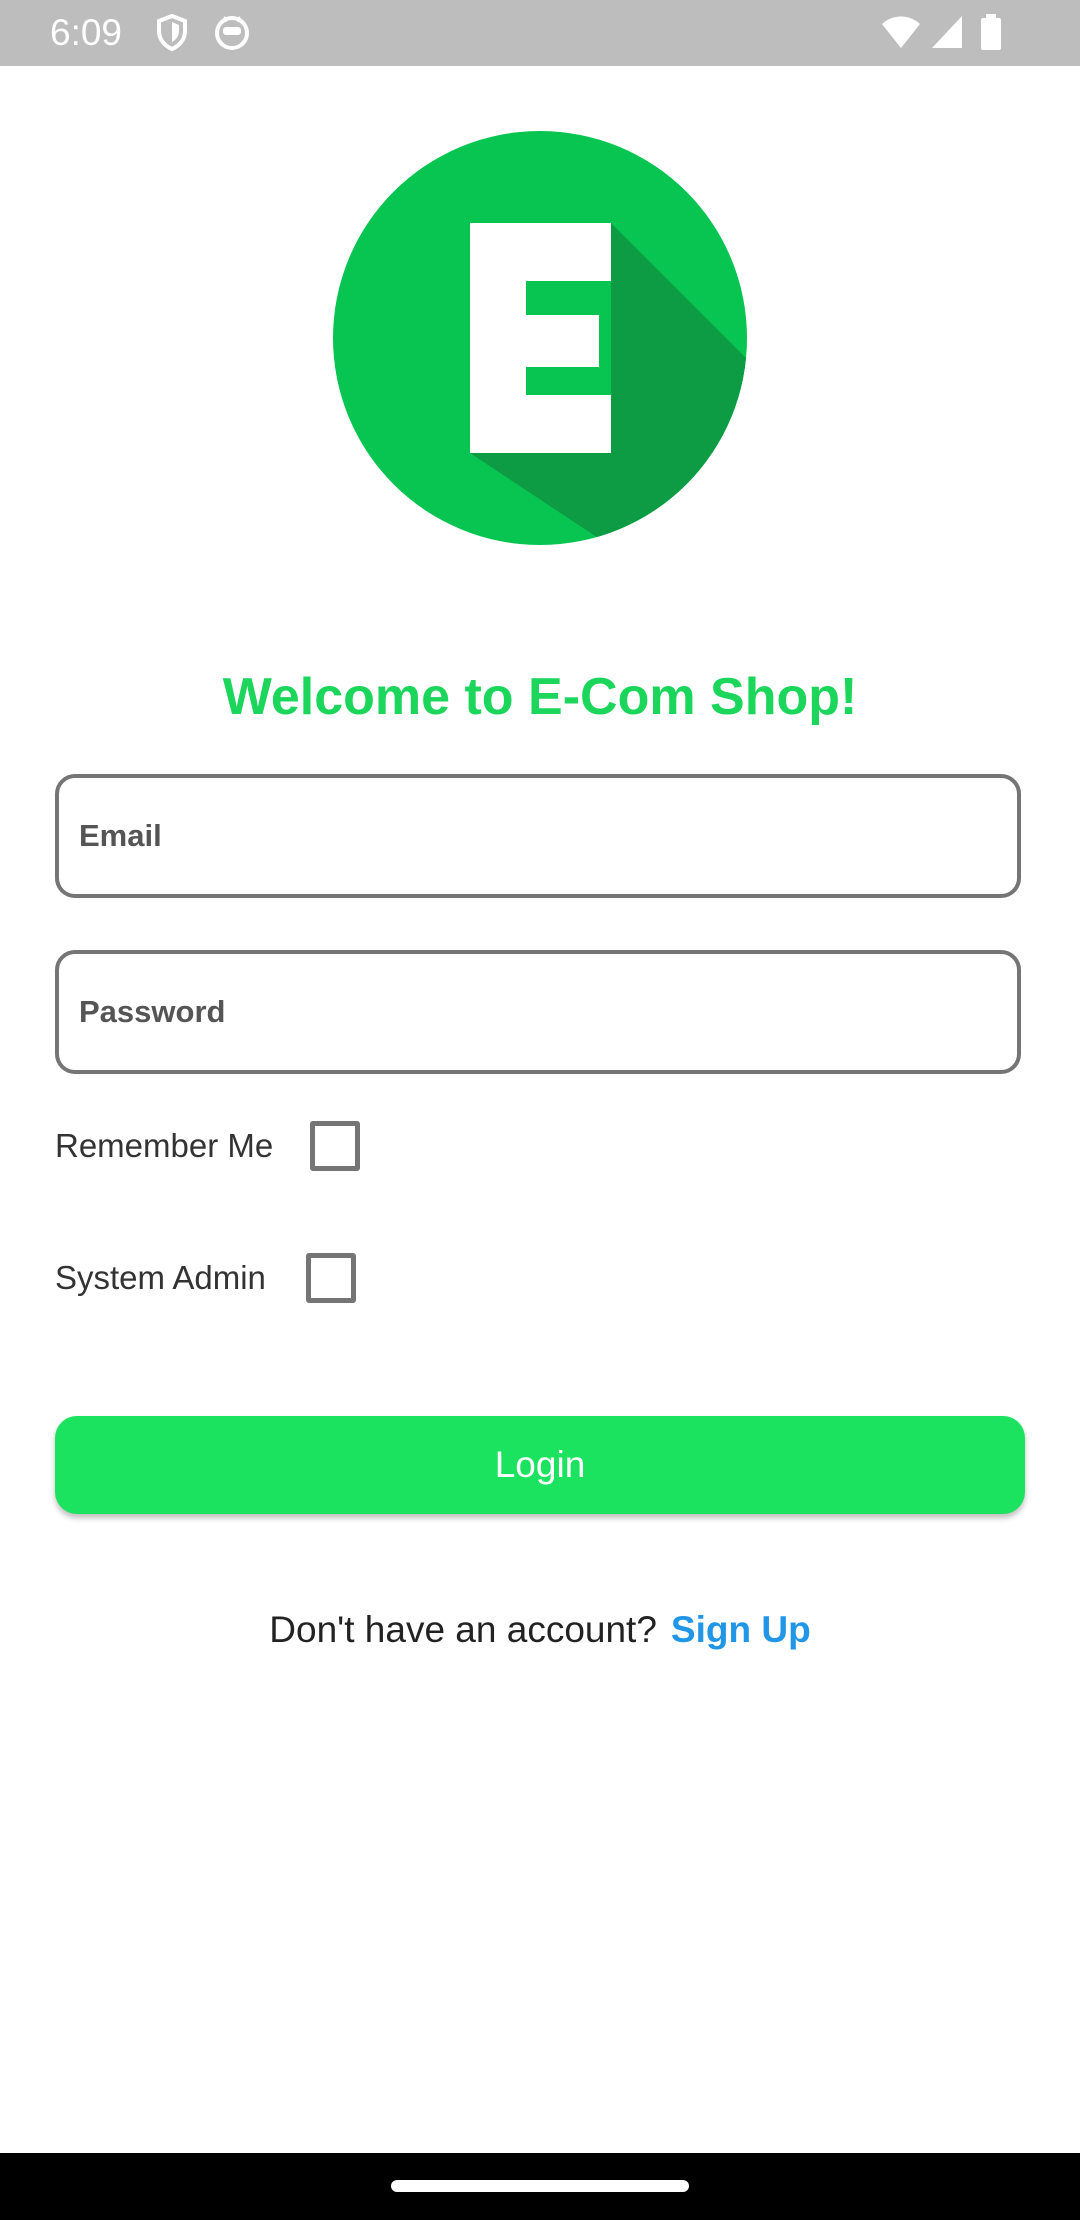 The image size is (1080, 2220). Describe the element at coordinates (335, 1146) in the screenshot. I see `remember-me-checkbox` at that location.